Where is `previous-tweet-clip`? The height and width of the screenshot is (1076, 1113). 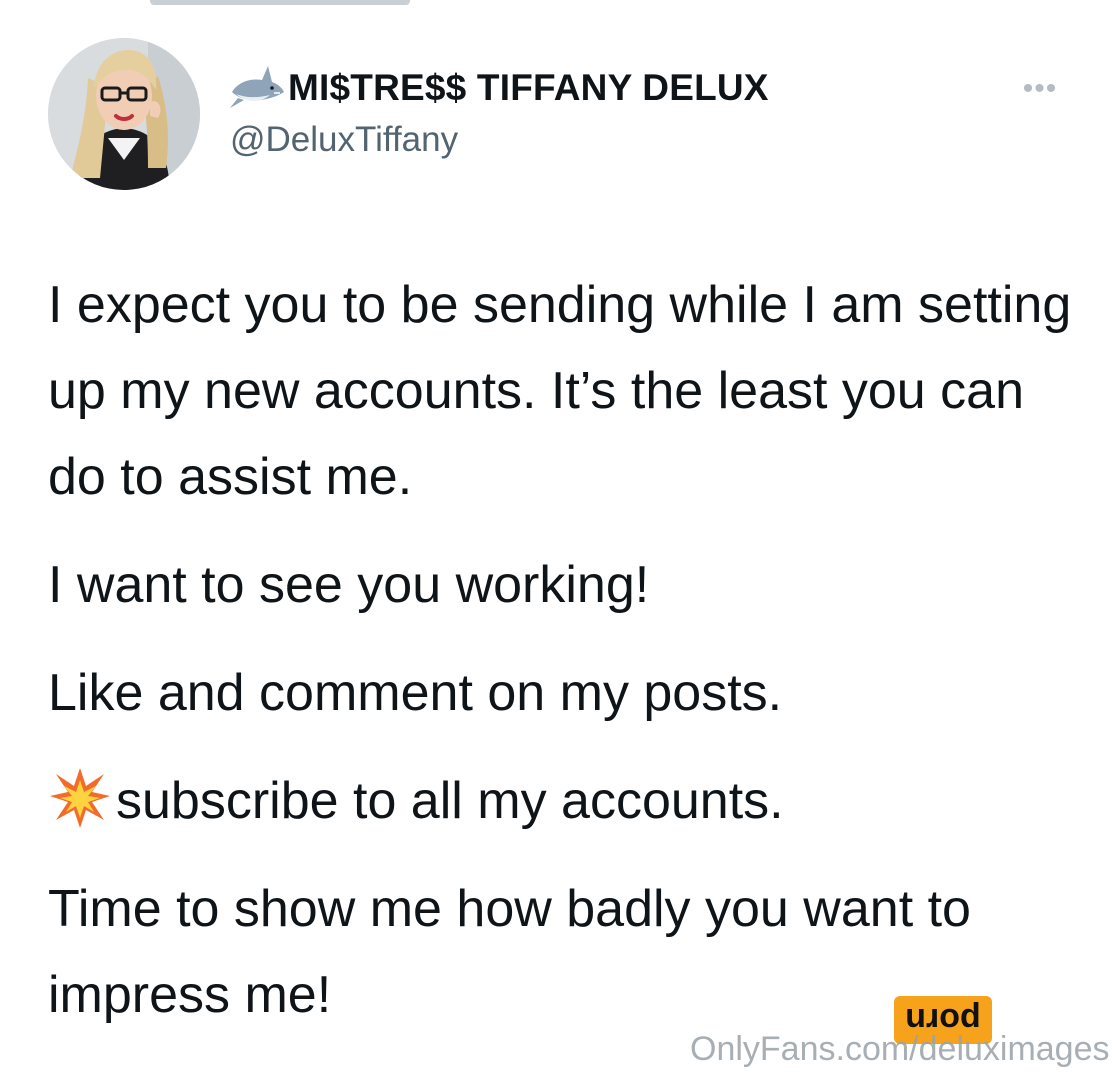 previous-tweet-clip is located at coordinates (280, 3).